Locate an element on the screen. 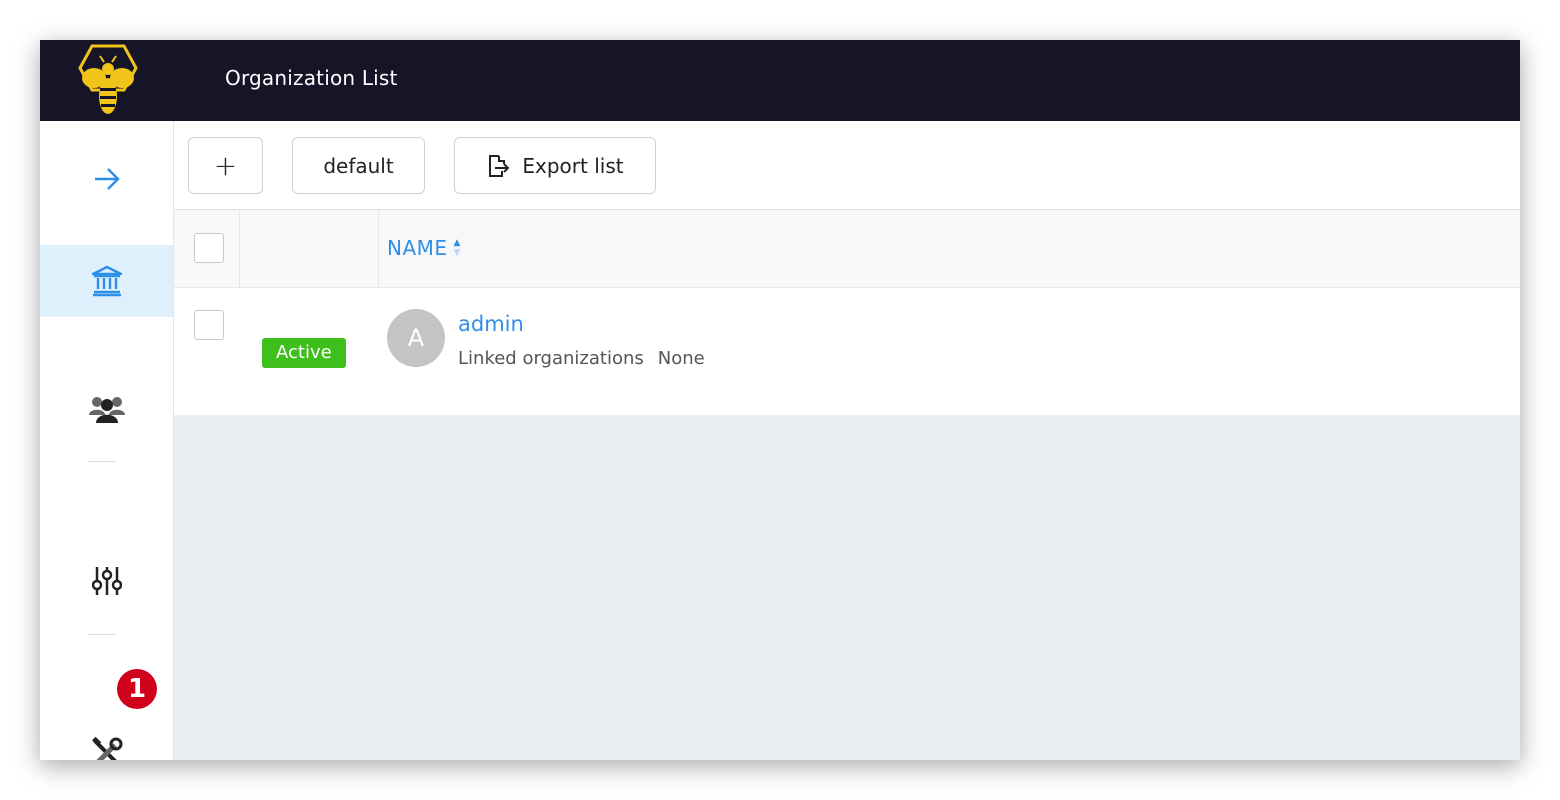 Image resolution: width=1560 pixels, height=800 pixels. export-list-button: Export list is located at coordinates (555, 165).